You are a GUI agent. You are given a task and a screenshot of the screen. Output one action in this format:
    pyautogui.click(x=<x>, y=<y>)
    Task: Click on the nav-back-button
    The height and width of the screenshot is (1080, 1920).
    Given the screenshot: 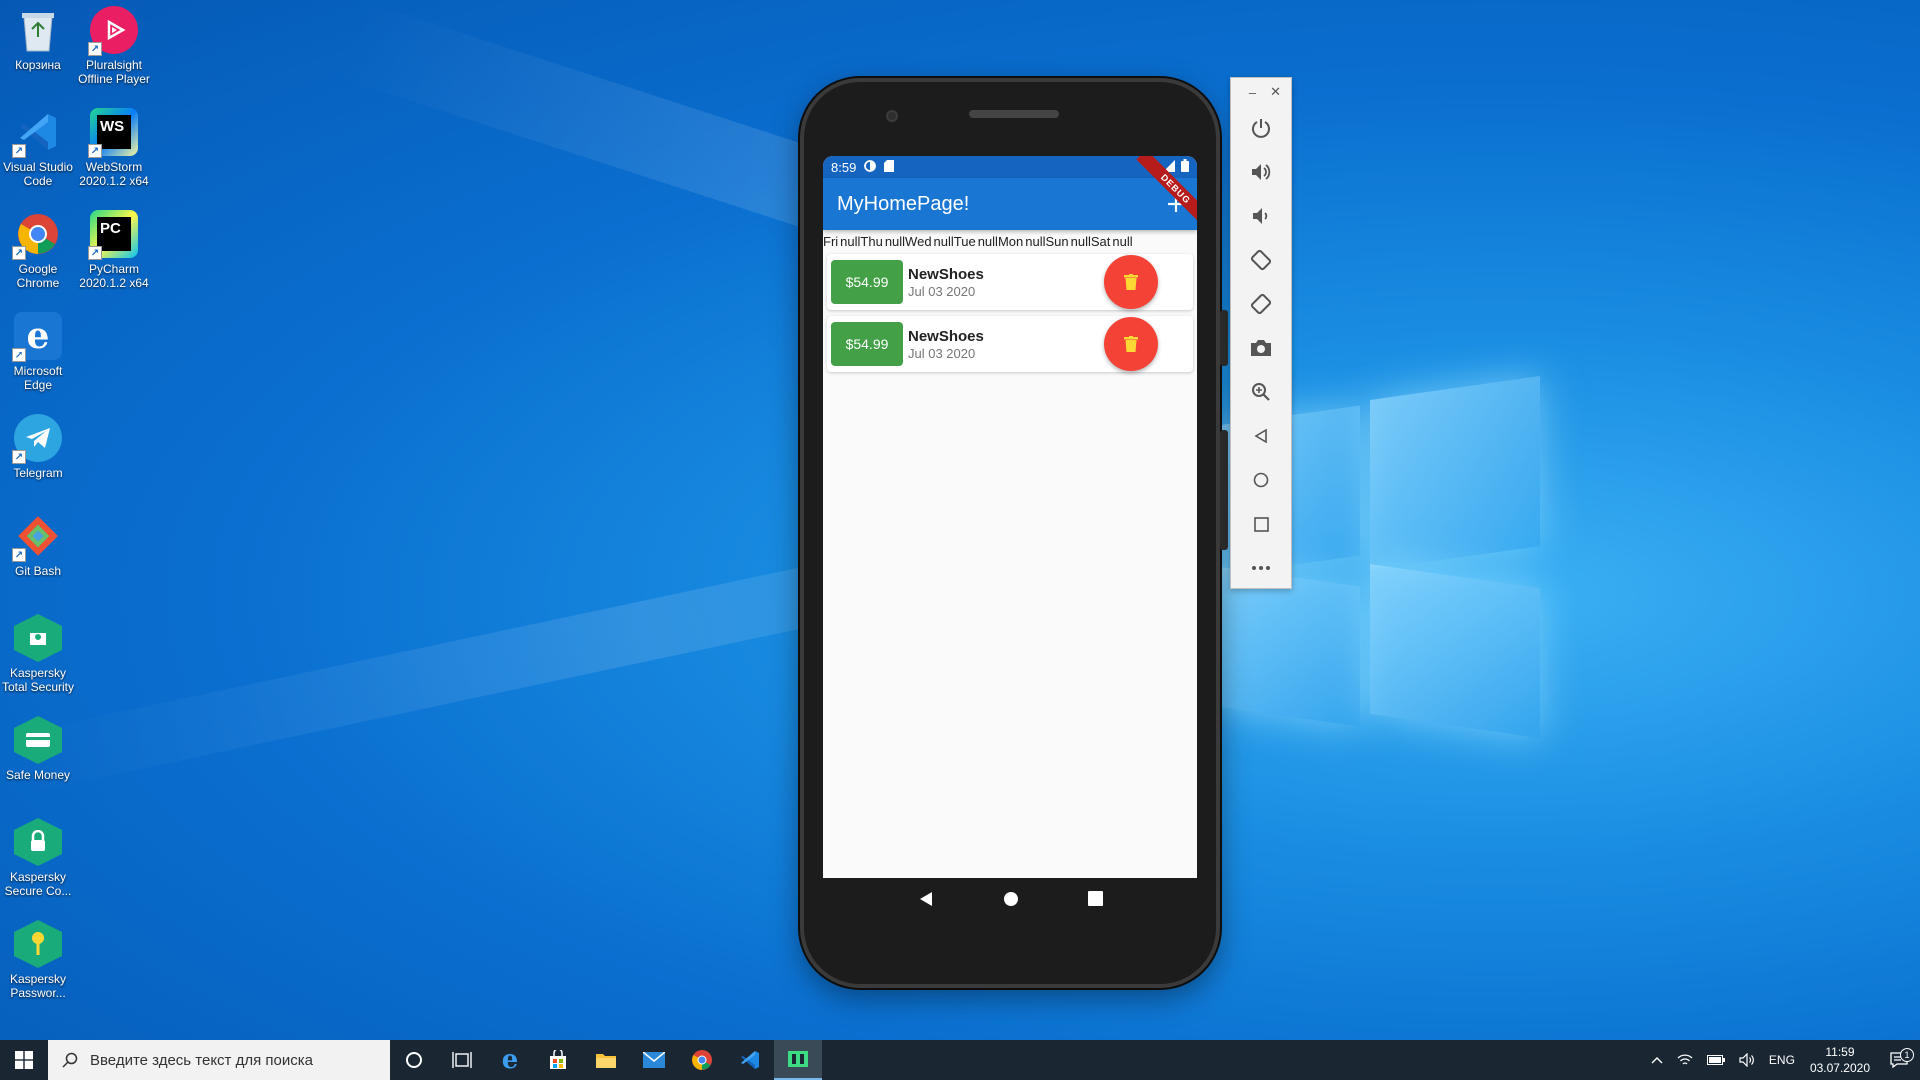 What is the action you would take?
    pyautogui.click(x=926, y=901)
    